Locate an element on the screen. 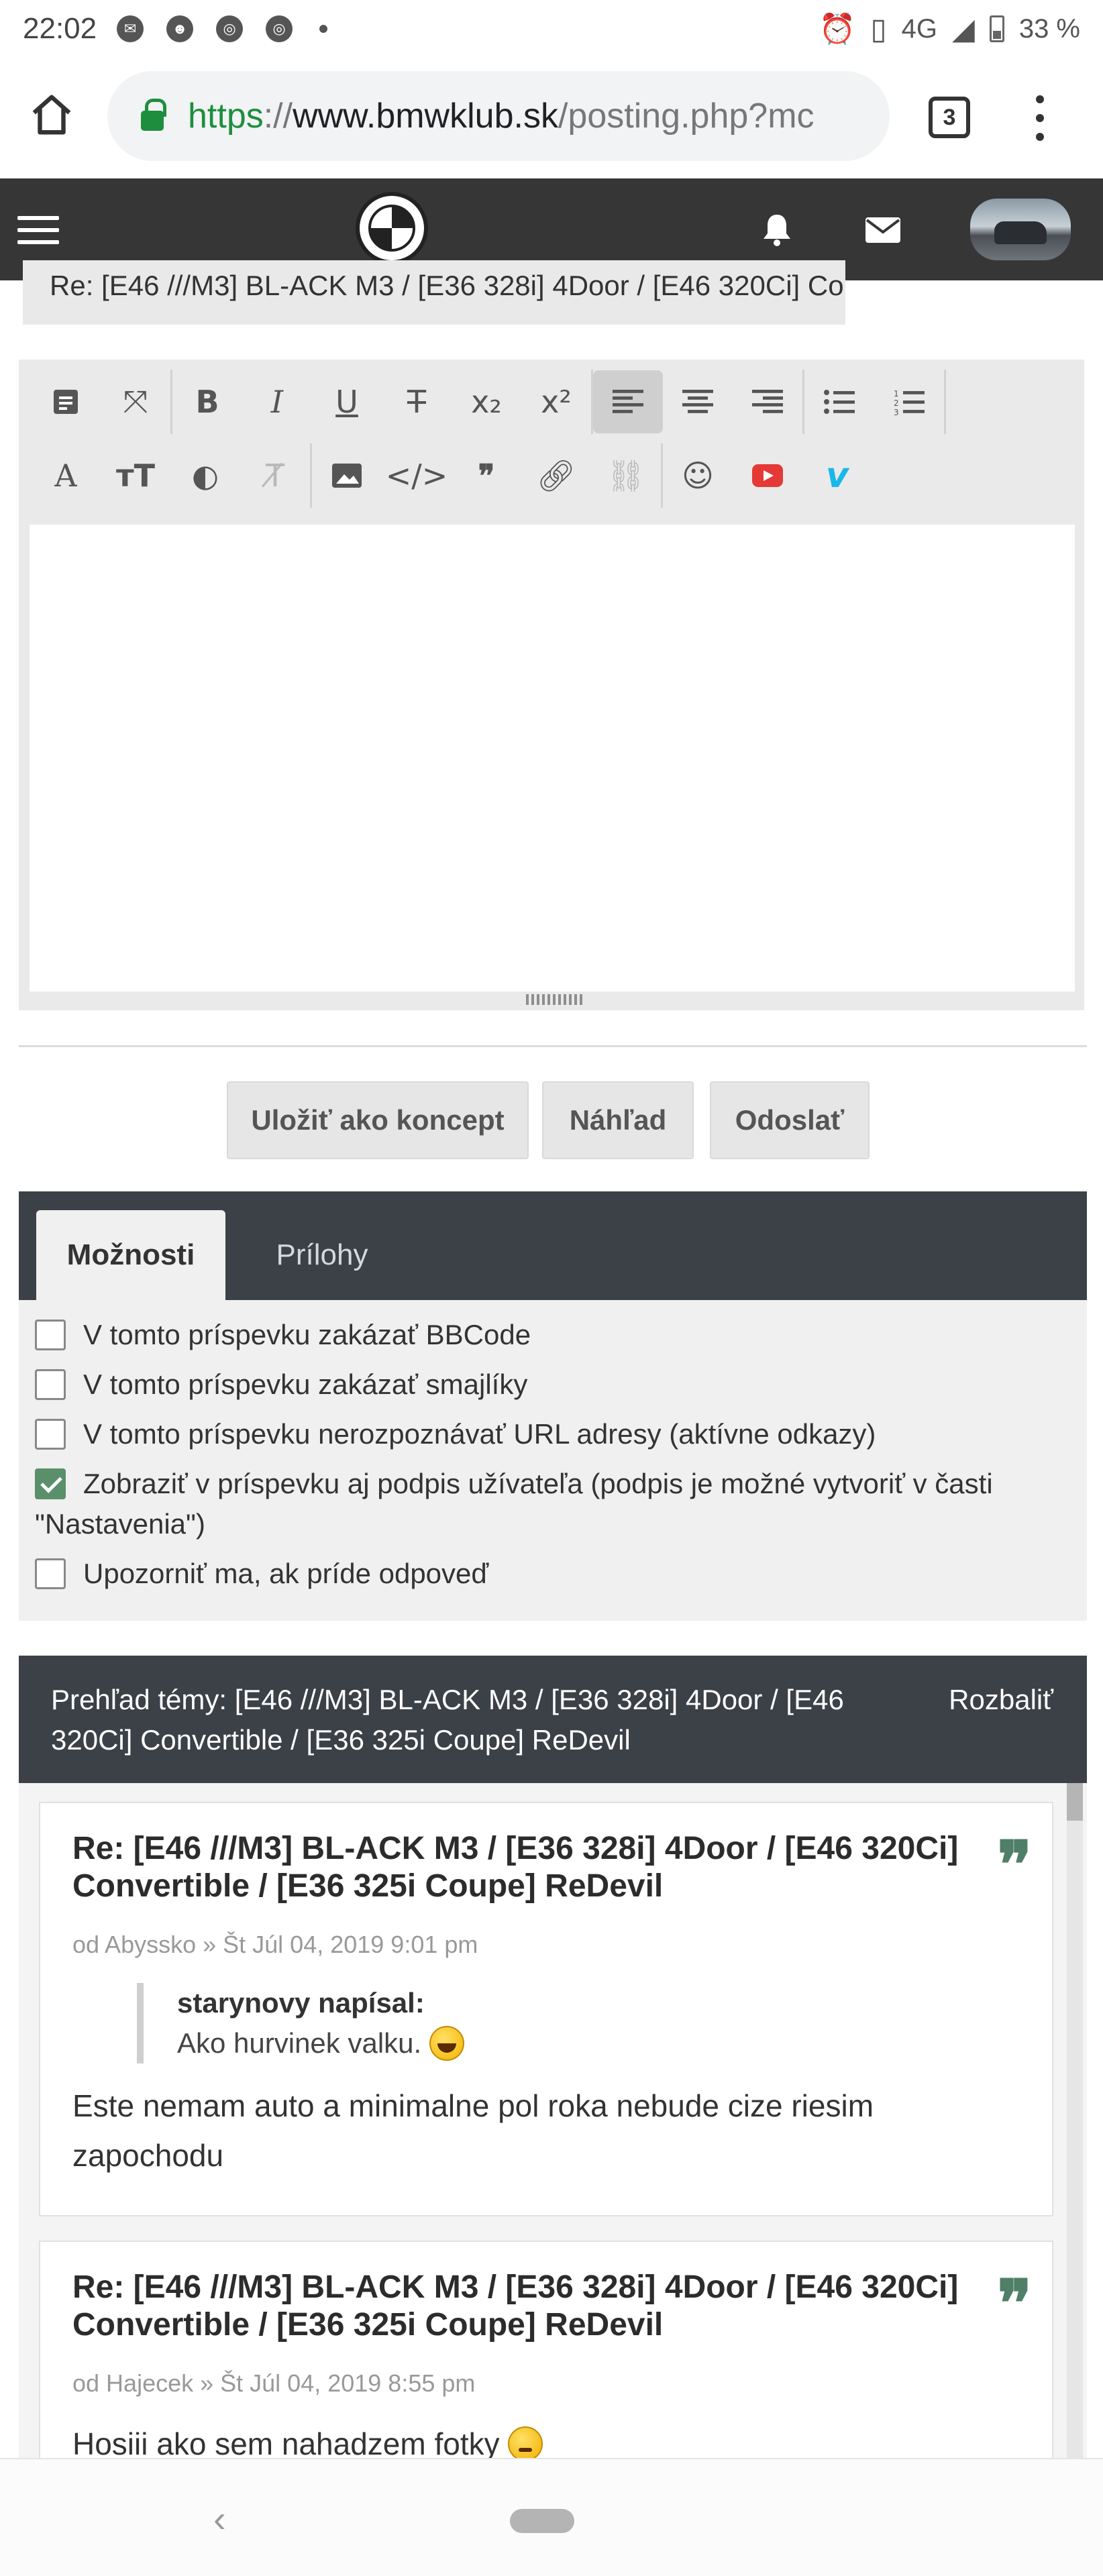 This screenshot has width=1103, height=2576. status-time: 22:02 is located at coordinates (60, 28).